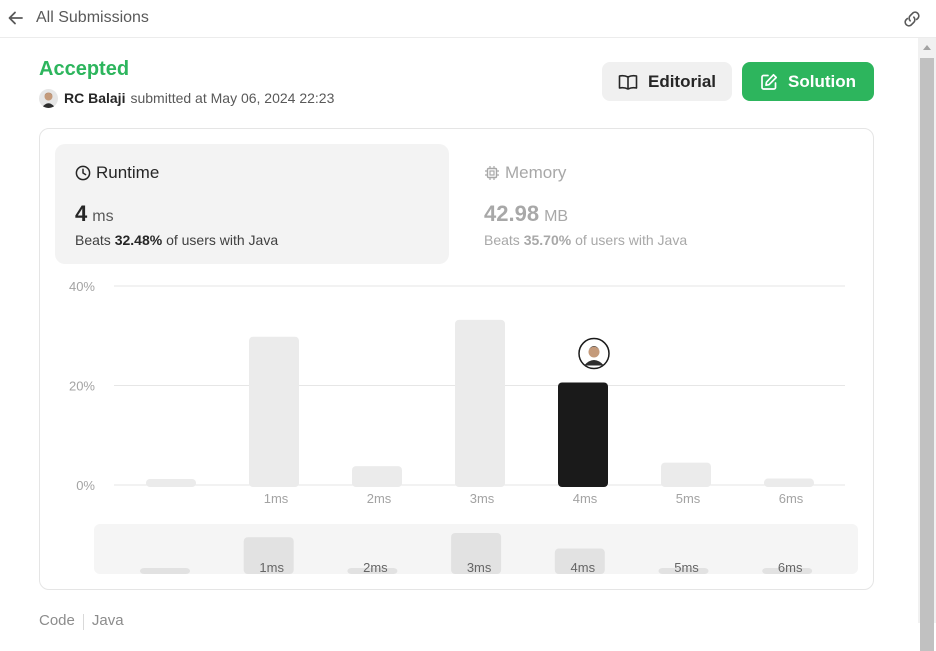 The width and height of the screenshot is (936, 651). Describe the element at coordinates (165, 571) in the screenshot. I see `overview-bar` at that location.